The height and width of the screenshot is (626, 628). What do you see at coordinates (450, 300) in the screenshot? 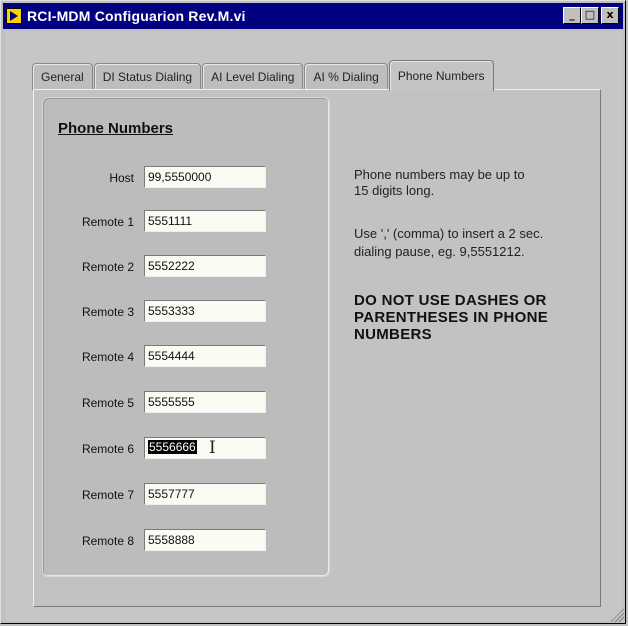
I see `warning-line-1: DO NOT USE DASHES OR` at bounding box center [450, 300].